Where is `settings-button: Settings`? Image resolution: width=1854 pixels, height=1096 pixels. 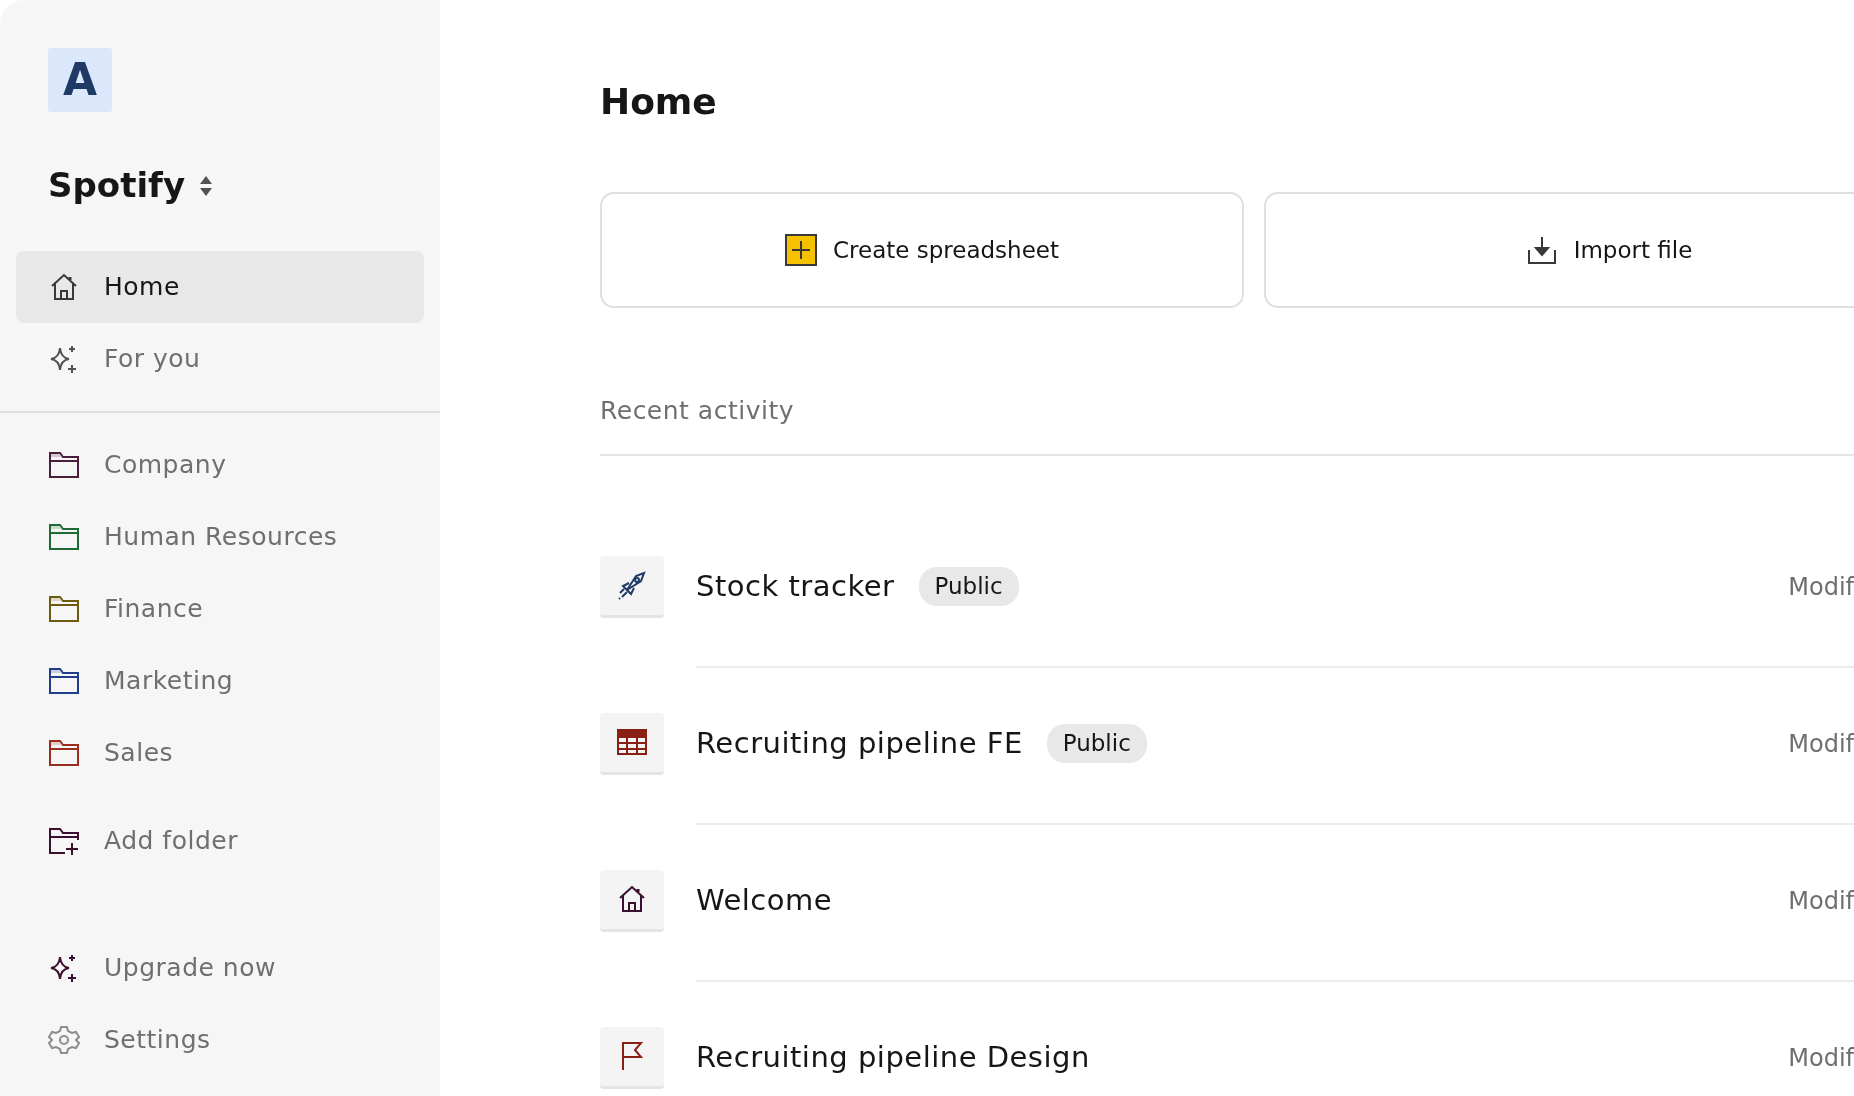 settings-button: Settings is located at coordinates (220, 1040).